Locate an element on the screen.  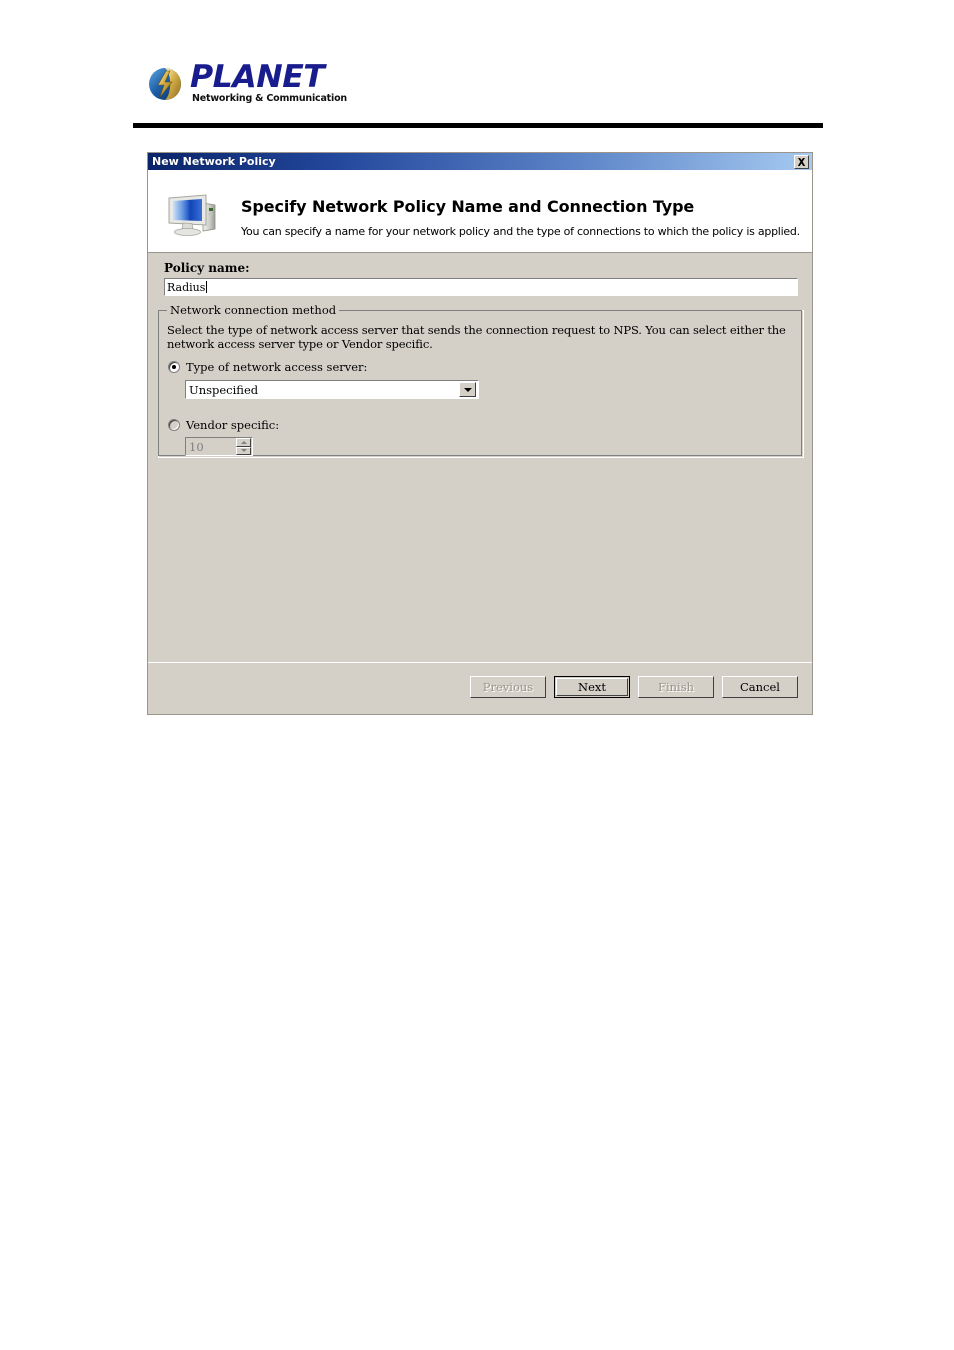
dropdown-selected-value: Unspecified is located at coordinates (224, 389).